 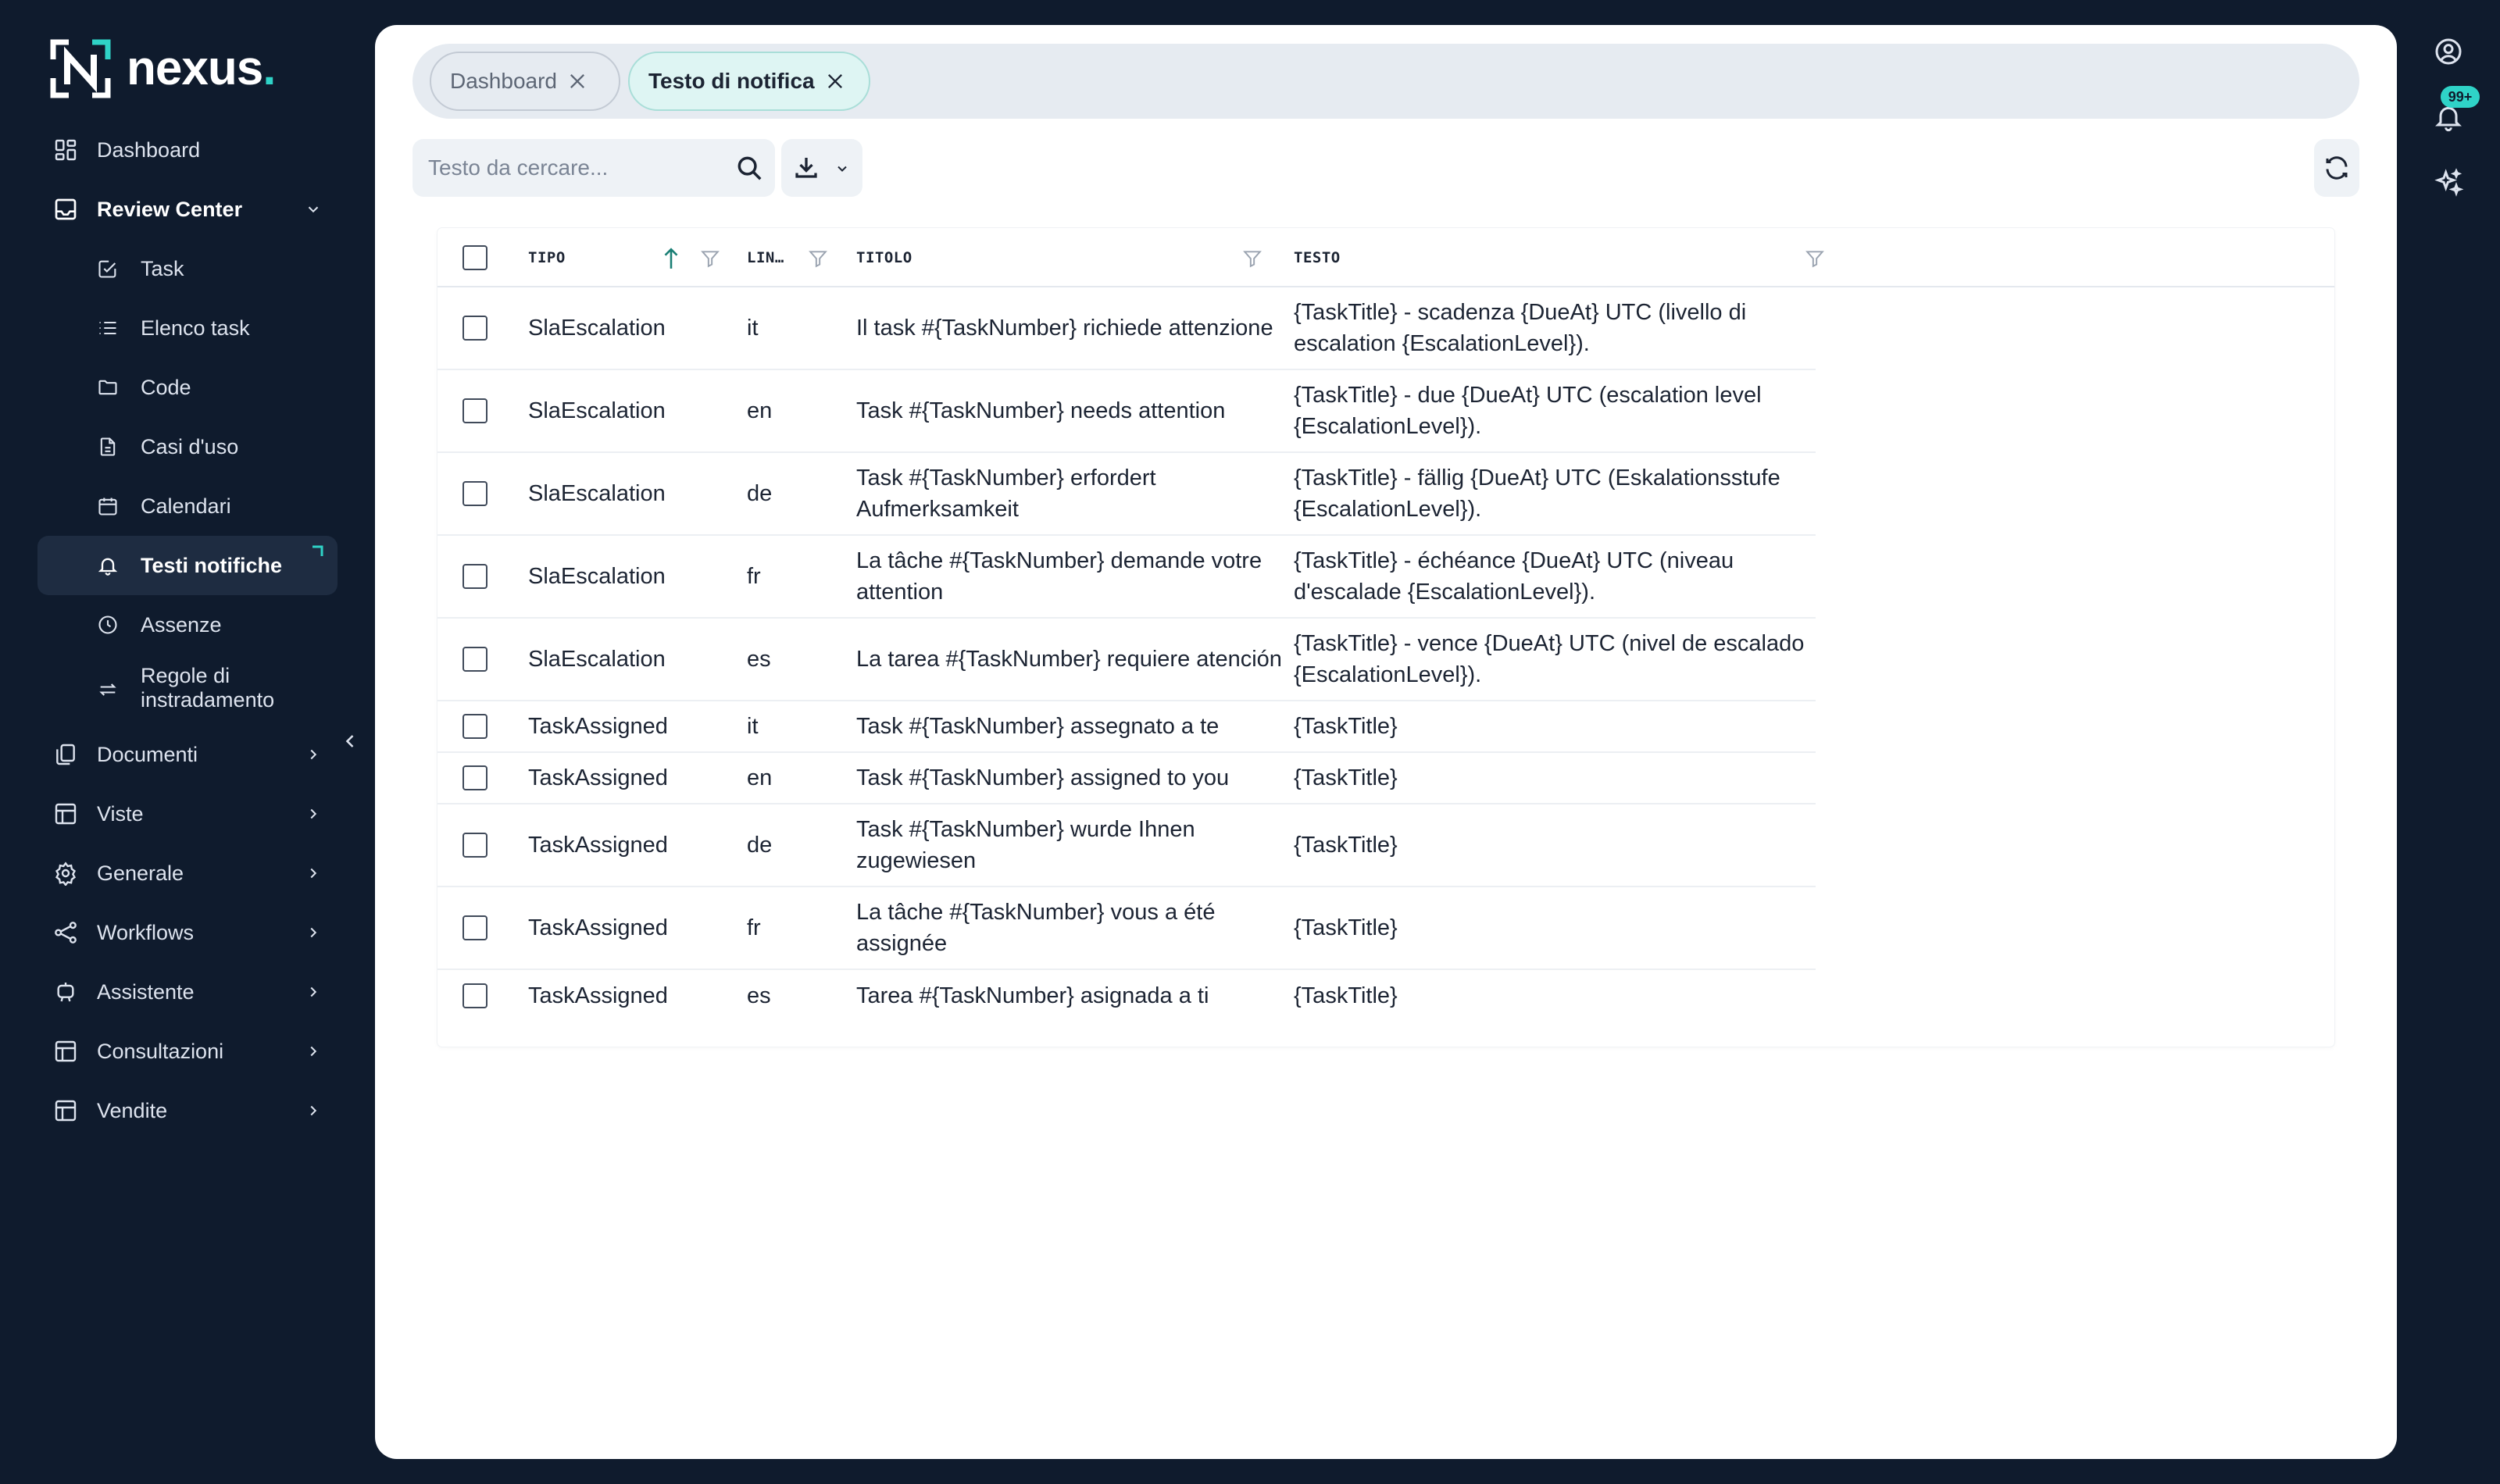 I want to click on sidebar-item-label: Task, so click(x=162, y=268).